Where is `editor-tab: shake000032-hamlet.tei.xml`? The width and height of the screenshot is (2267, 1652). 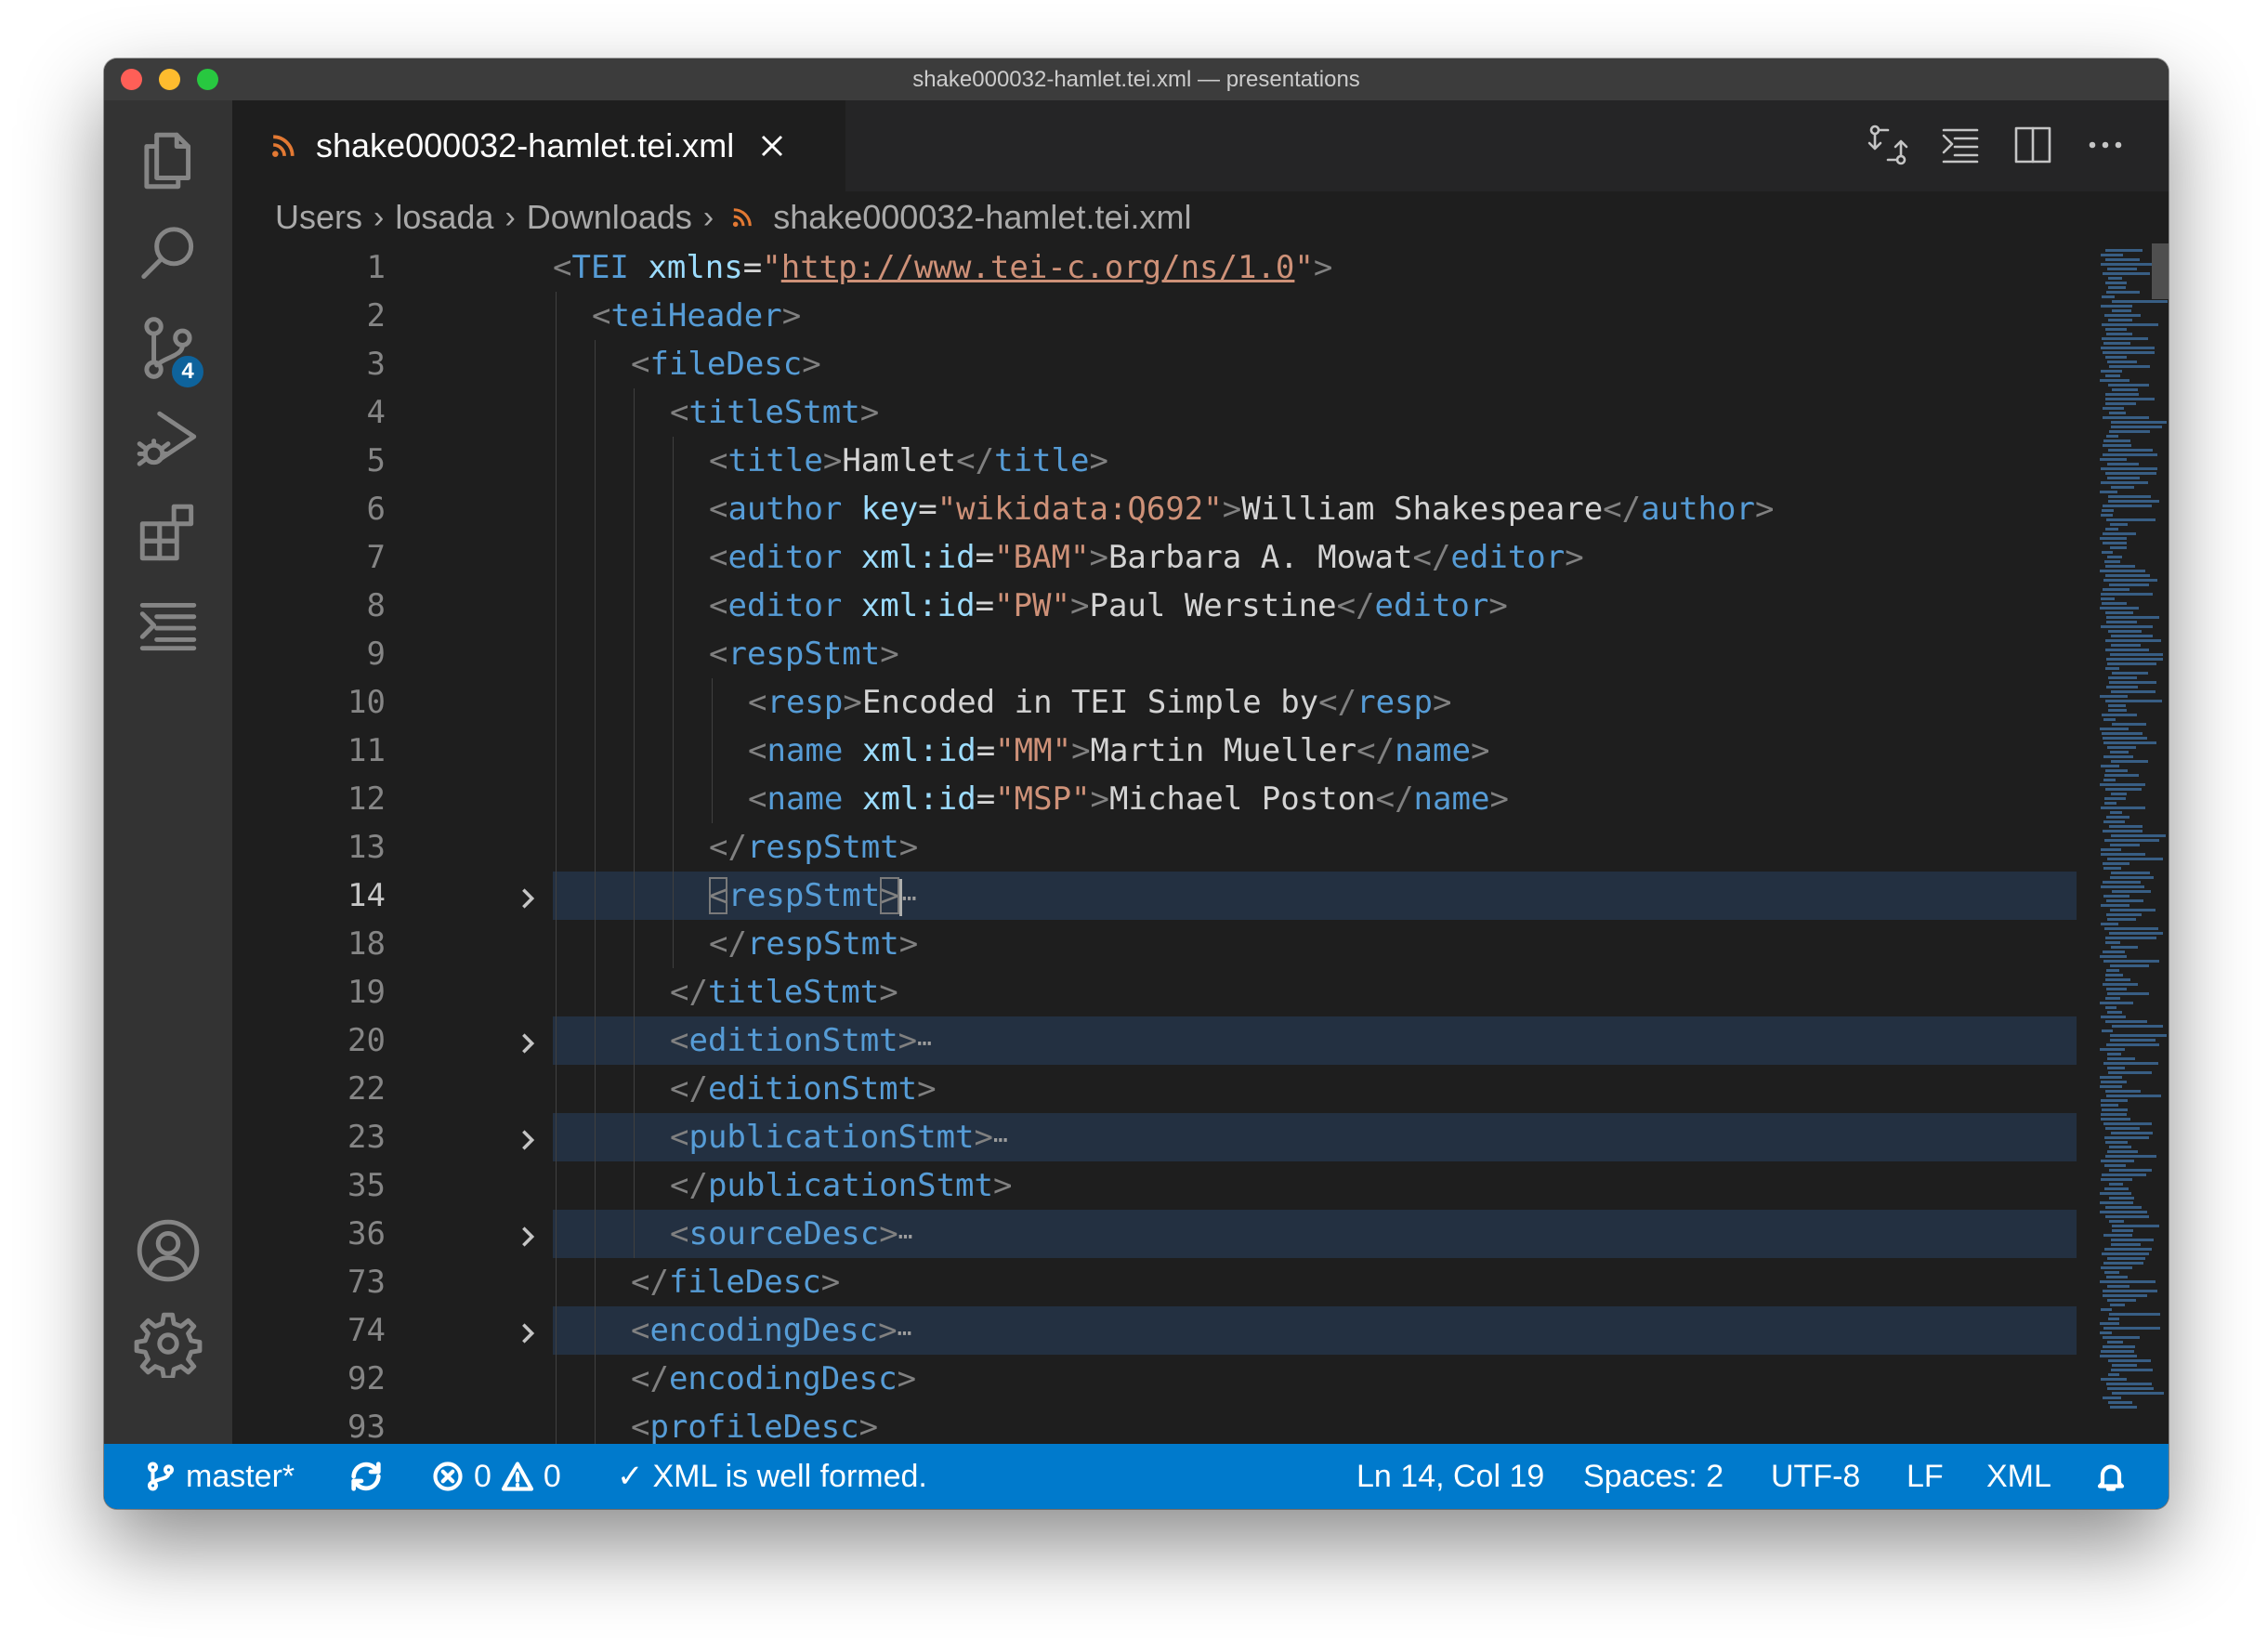
editor-tab: shake000032-hamlet.tei.xml is located at coordinates (538, 145).